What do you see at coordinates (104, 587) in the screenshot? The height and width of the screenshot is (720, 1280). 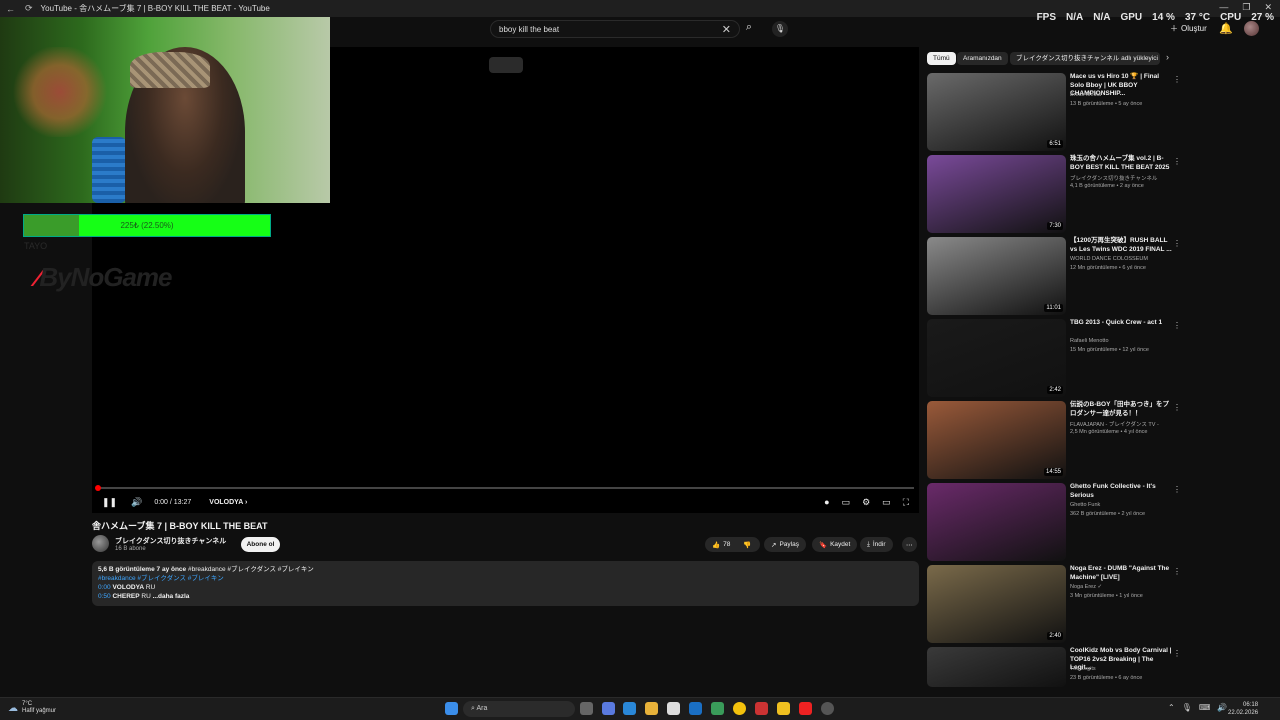 I see `timestamp-link: 0:00` at bounding box center [104, 587].